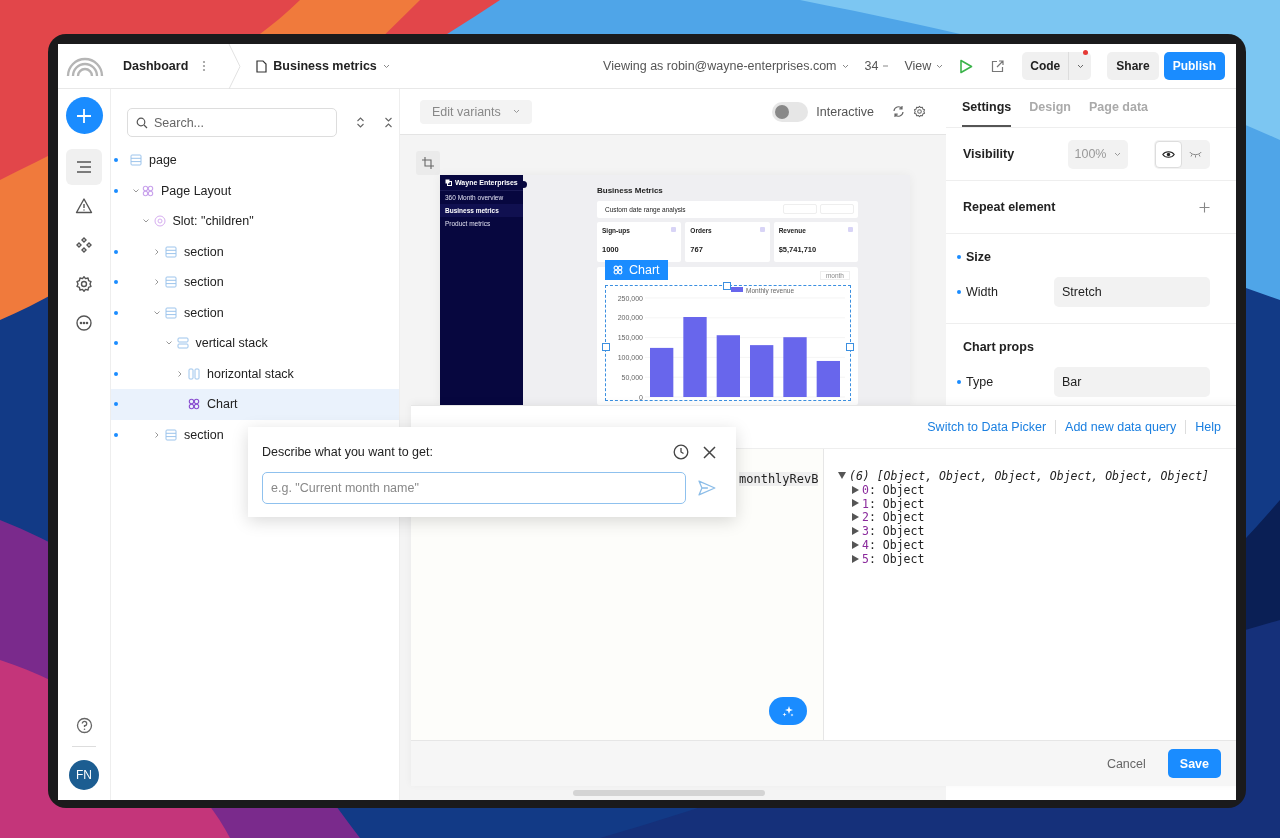 Image resolution: width=1280 pixels, height=838 pixels. Describe the element at coordinates (630, 190) in the screenshot. I see `page-title: Business Metrics` at that location.